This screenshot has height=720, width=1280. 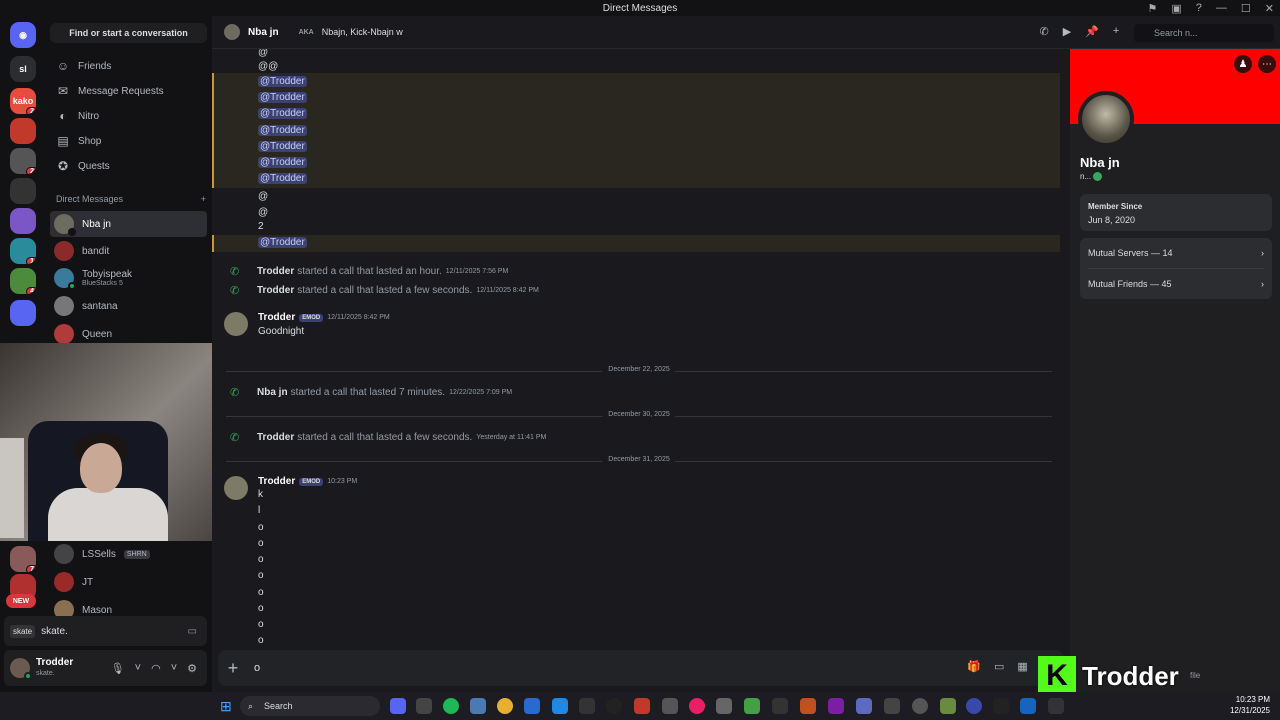 What do you see at coordinates (1106, 119) in the screenshot?
I see `profile-avatar` at bounding box center [1106, 119].